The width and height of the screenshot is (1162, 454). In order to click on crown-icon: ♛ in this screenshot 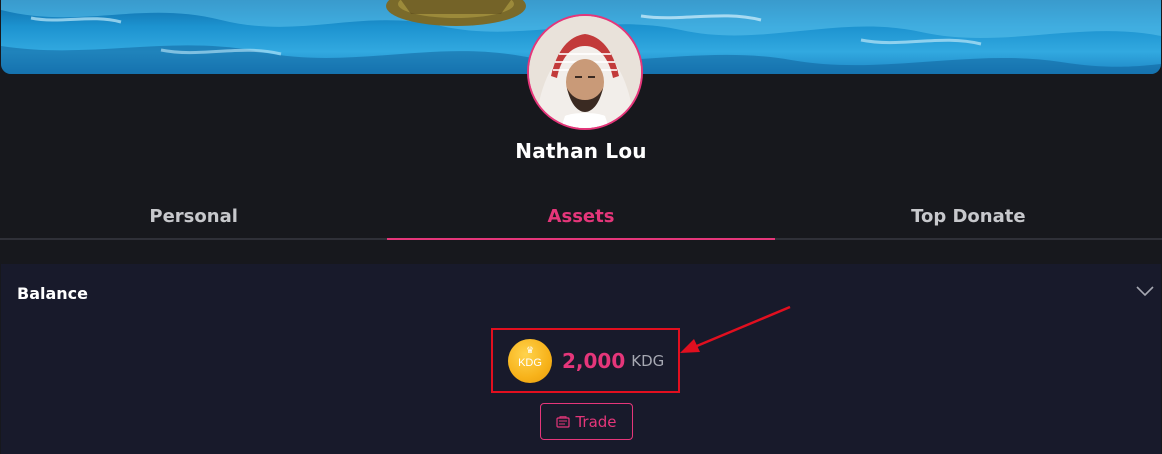, I will do `click(530, 350)`.